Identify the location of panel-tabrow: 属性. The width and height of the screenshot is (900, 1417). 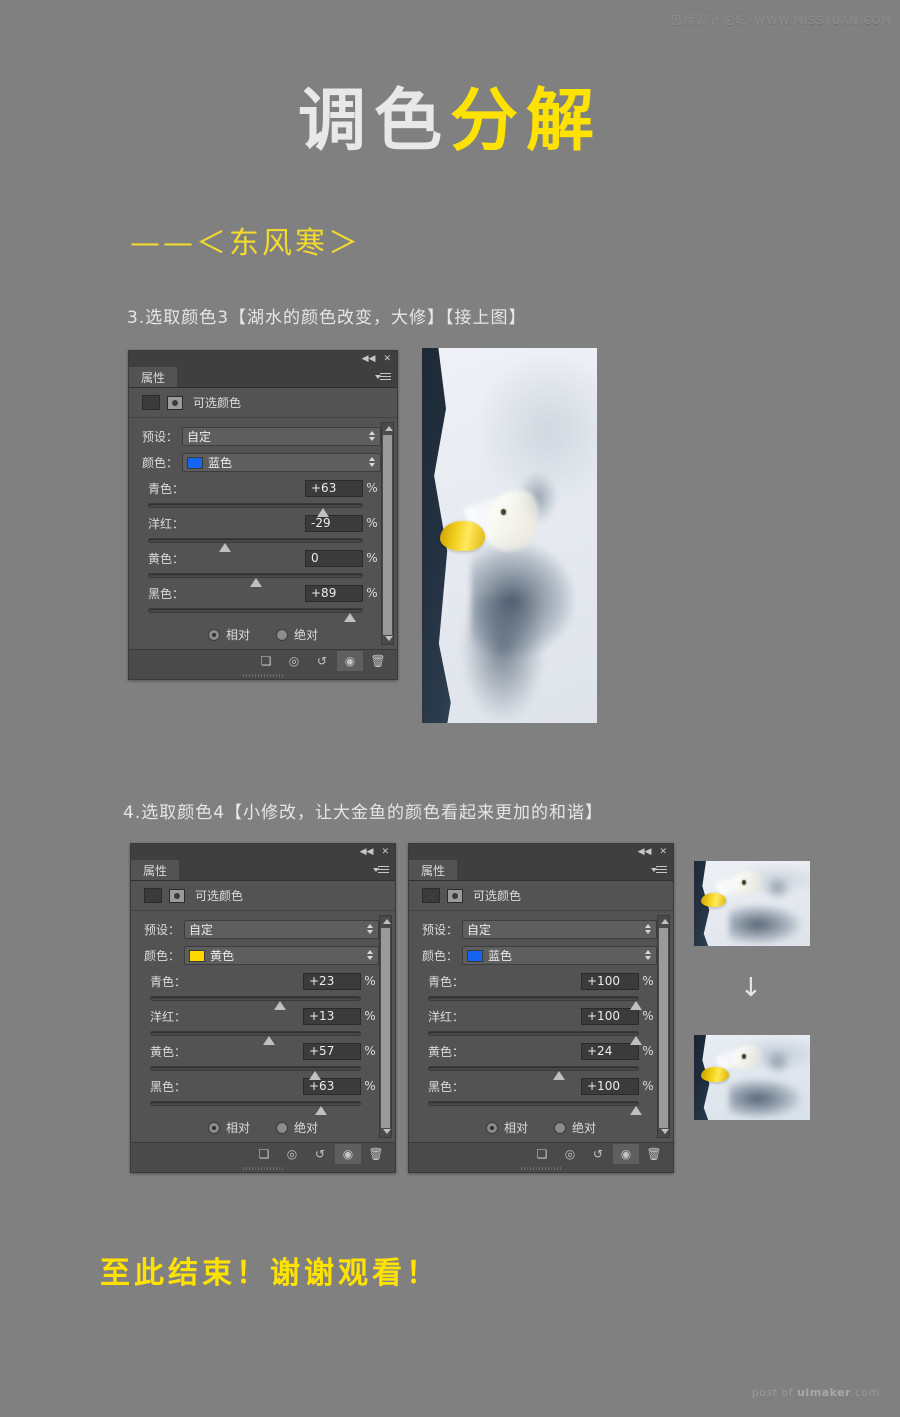
(541, 870).